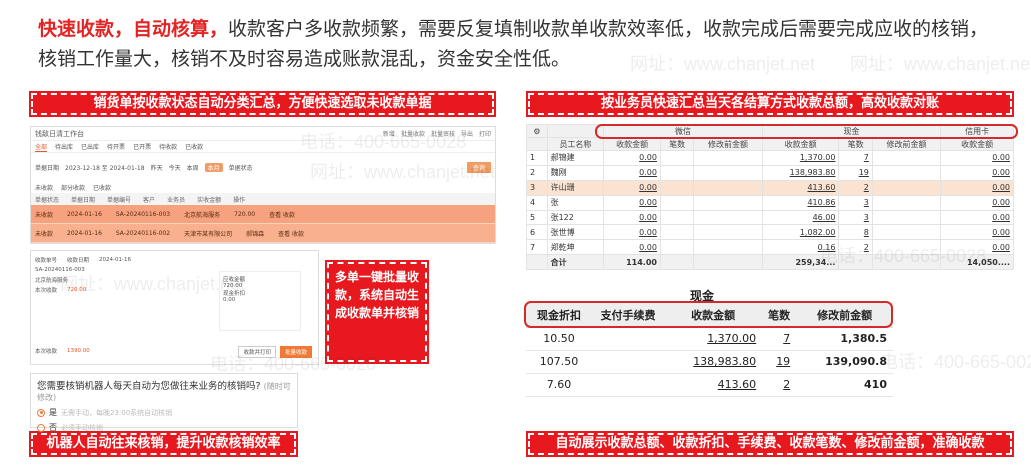 This screenshot has height=471, width=1031. What do you see at coordinates (41, 427) in the screenshot?
I see `radio-unselected-icon` at bounding box center [41, 427].